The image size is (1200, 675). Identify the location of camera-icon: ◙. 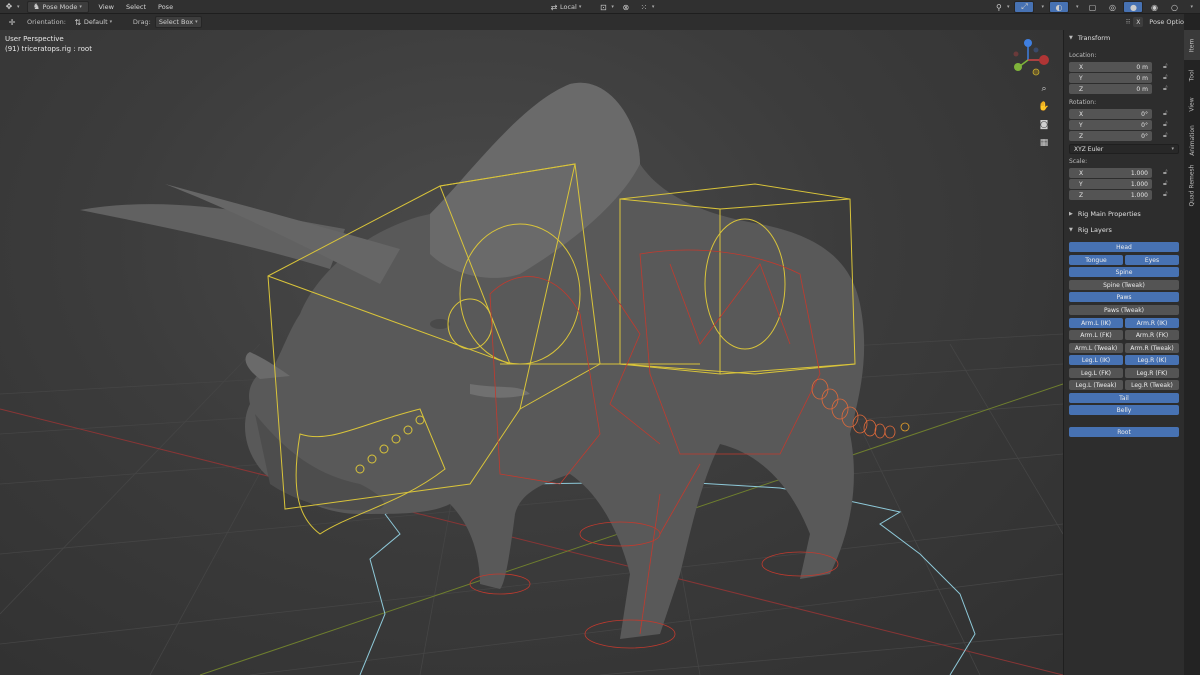
(1044, 125).